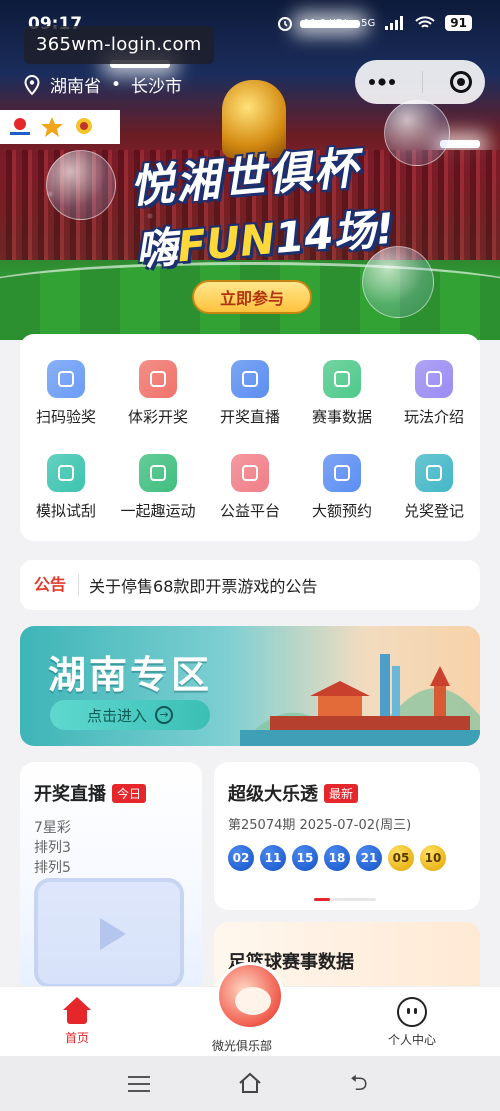  What do you see at coordinates (417, 133) in the screenshot?
I see `jersey-bubble` at bounding box center [417, 133].